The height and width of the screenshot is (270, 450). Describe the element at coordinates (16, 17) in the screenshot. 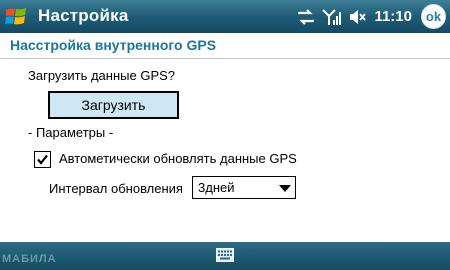

I see `windows-flag-icon` at that location.